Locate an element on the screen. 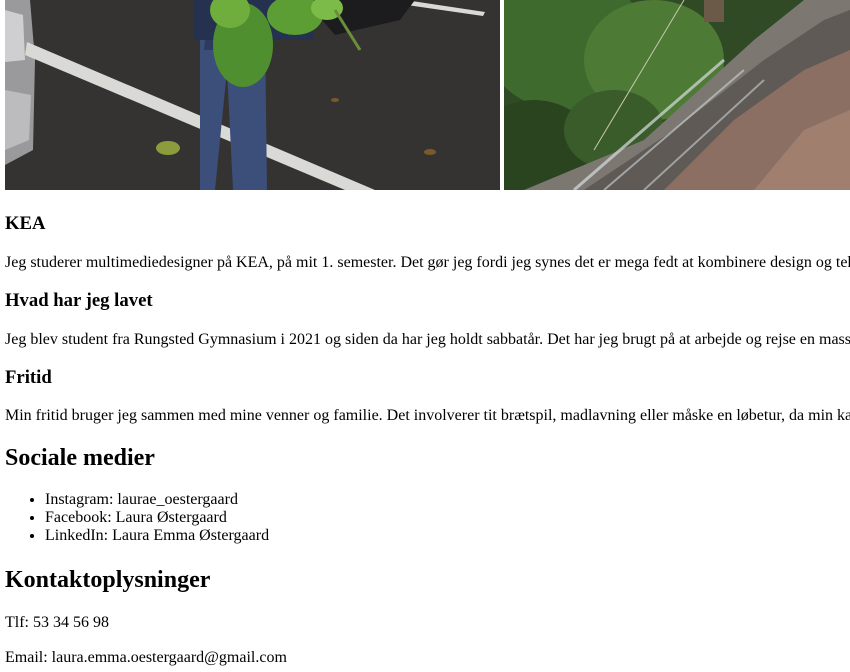 This screenshot has width=850, height=672. photo-rock-waterfall is located at coordinates (677, 95).